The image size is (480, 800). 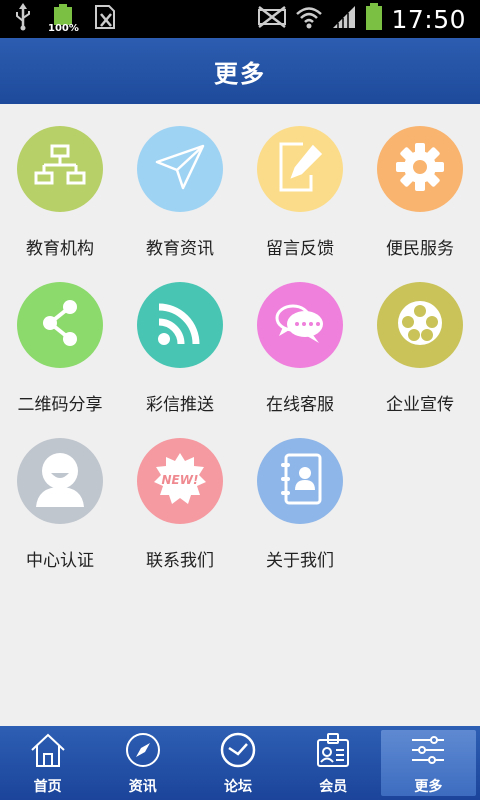 What do you see at coordinates (238, 787) in the screenshot?
I see `nav-label: 论坛` at bounding box center [238, 787].